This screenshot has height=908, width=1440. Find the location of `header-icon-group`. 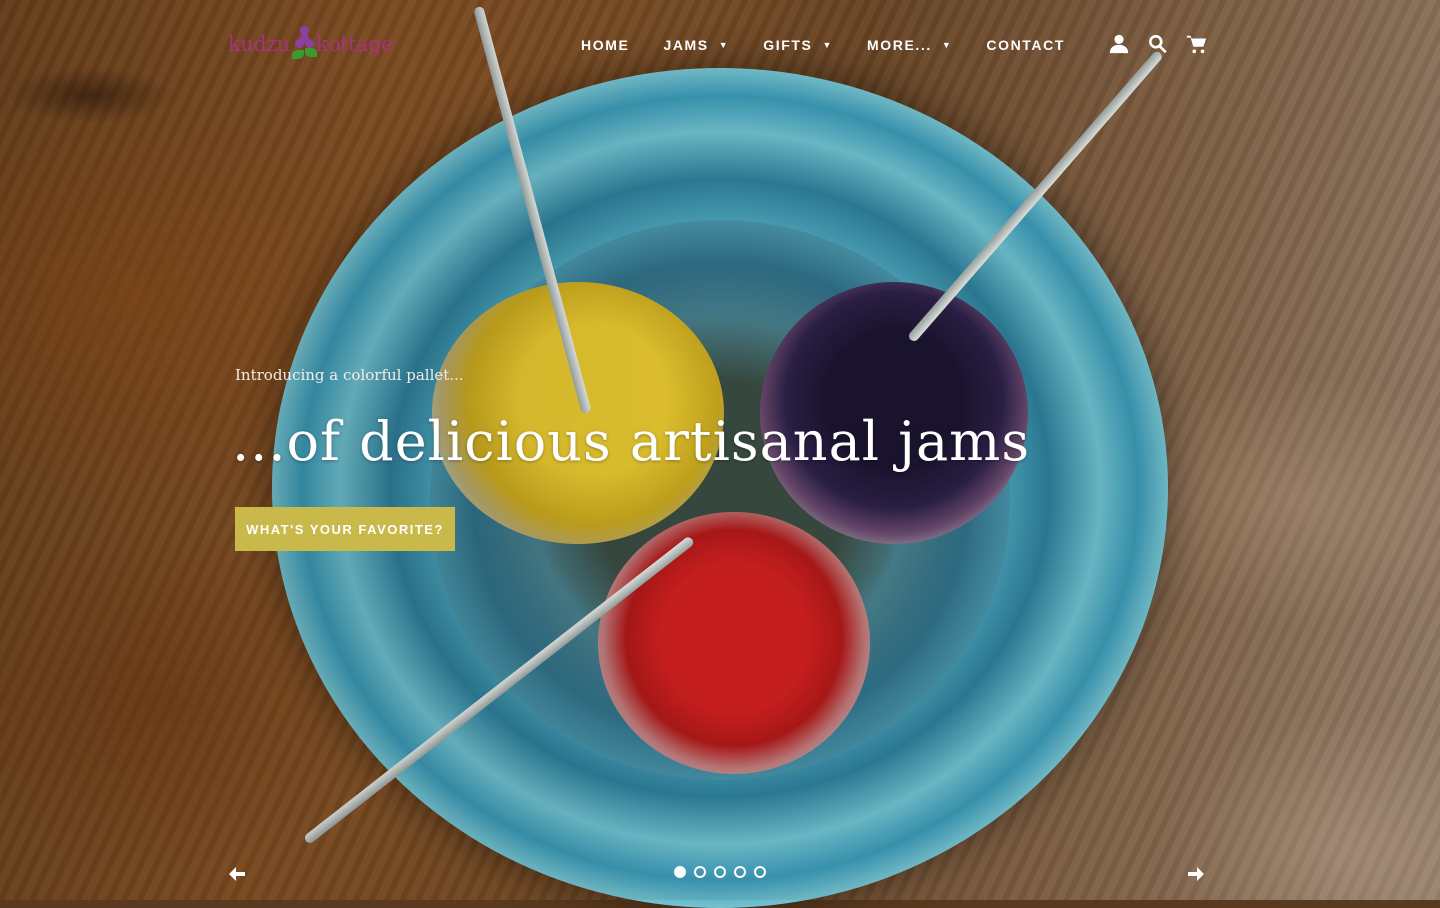

header-icon-group is located at coordinates (1164, 44).